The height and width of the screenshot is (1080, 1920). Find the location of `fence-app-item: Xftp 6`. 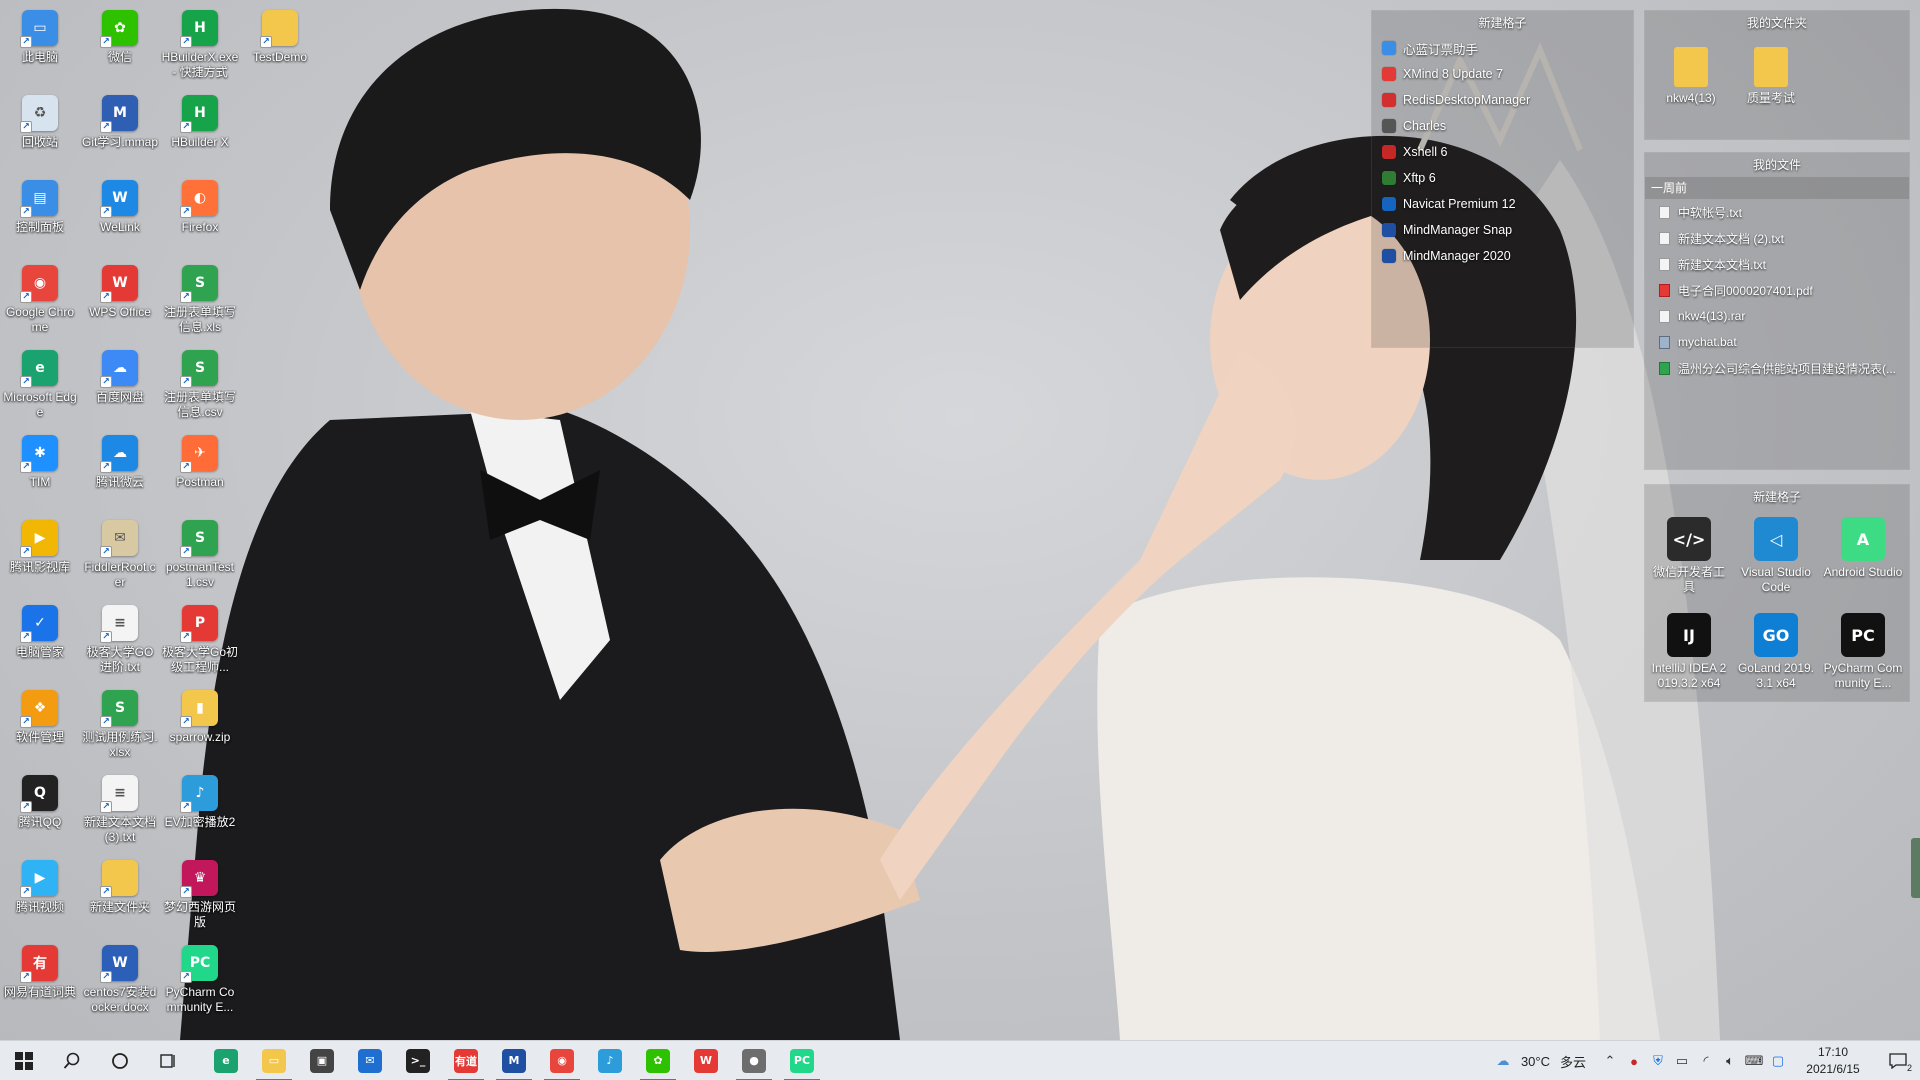

fence-app-item: Xftp 6 is located at coordinates (1502, 178).